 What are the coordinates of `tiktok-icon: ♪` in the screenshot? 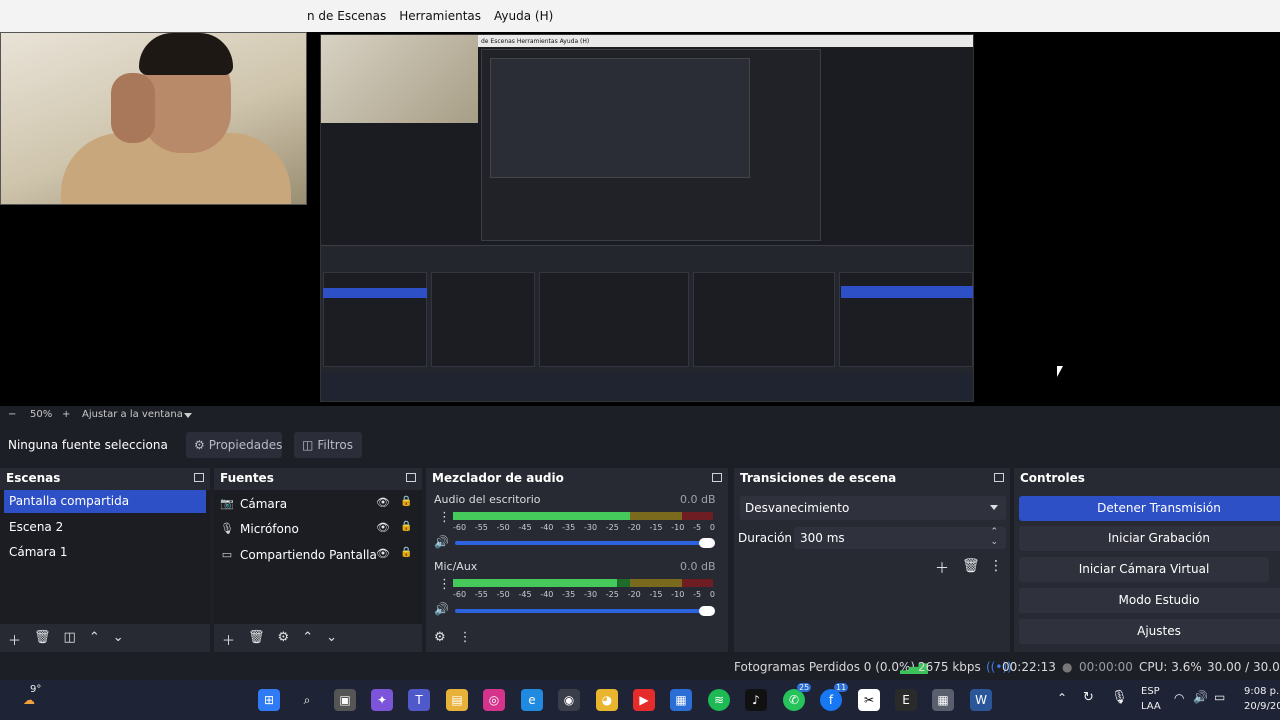 It's located at (756, 700).